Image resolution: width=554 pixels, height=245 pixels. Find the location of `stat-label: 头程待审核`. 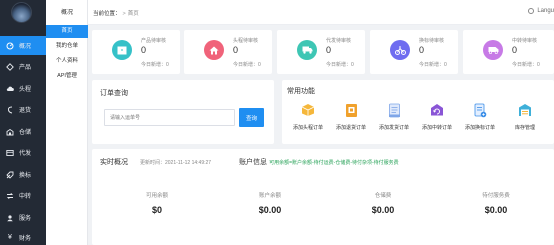

stat-label: 头程待审核 is located at coordinates (246, 41).